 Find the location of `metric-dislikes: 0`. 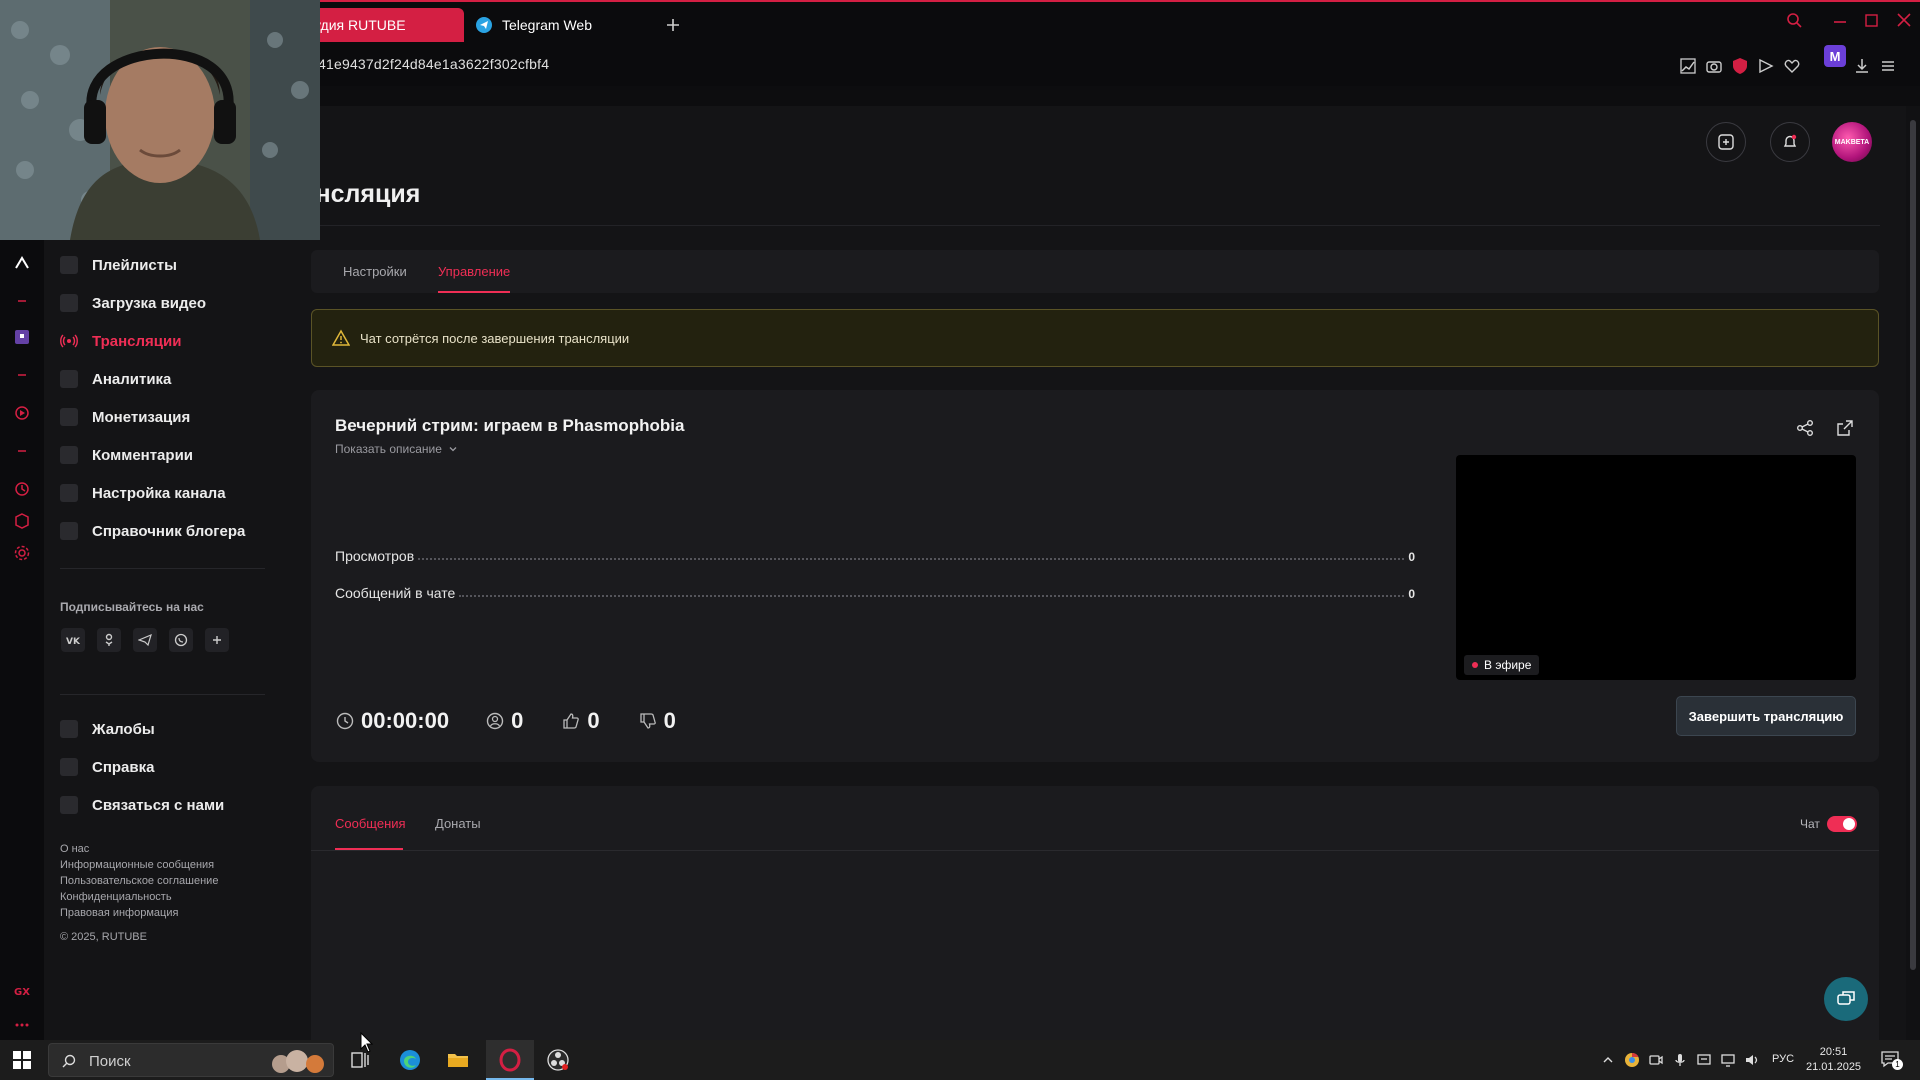

metric-dislikes: 0 is located at coordinates (657, 721).